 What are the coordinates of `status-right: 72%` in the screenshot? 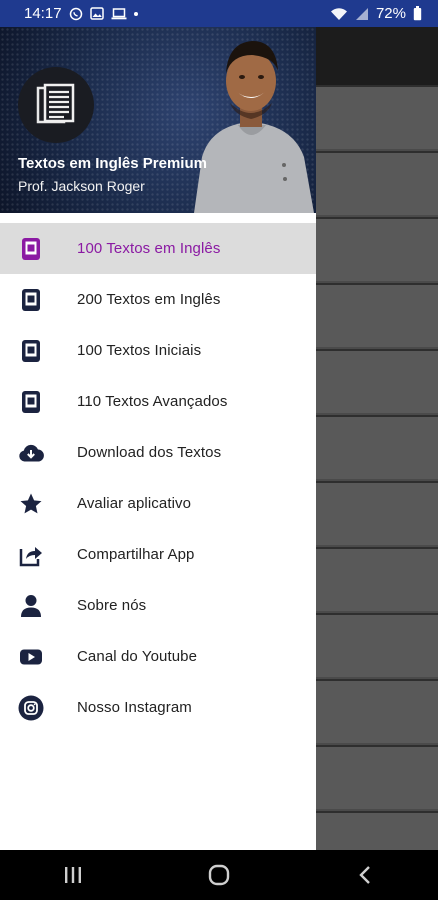 It's located at (376, 13).